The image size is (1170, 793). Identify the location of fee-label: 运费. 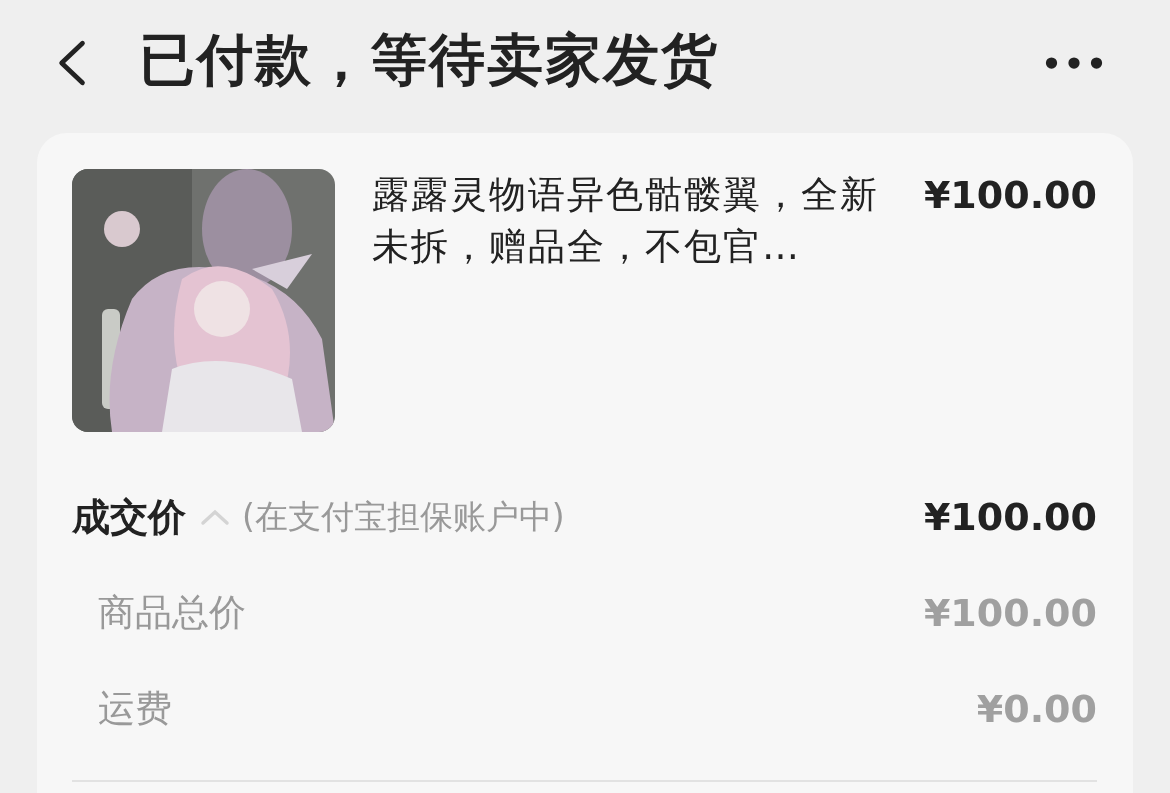
(135, 709).